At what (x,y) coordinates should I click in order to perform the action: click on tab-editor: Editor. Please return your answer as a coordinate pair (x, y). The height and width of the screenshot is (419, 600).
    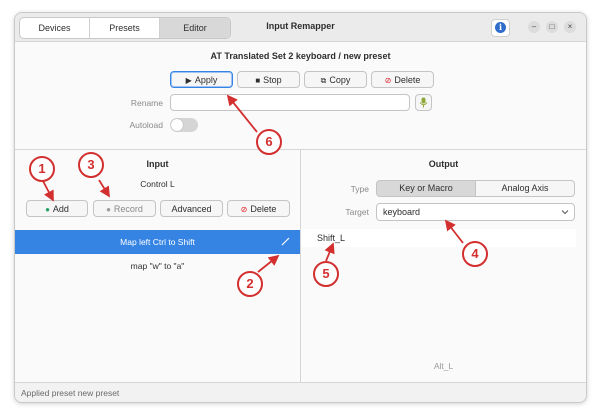
    Looking at the image, I should click on (195, 28).